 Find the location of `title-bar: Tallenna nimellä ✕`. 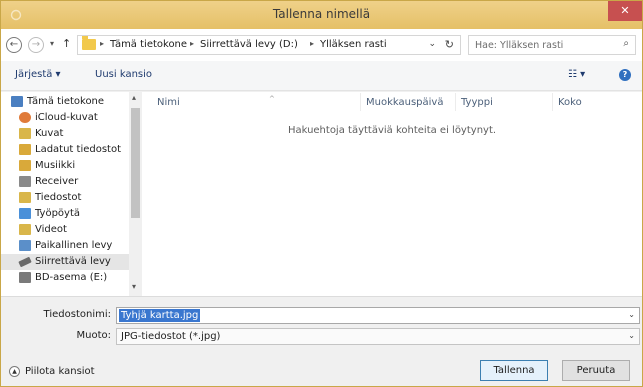

title-bar: Tallenna nimellä ✕ is located at coordinates (321, 15).